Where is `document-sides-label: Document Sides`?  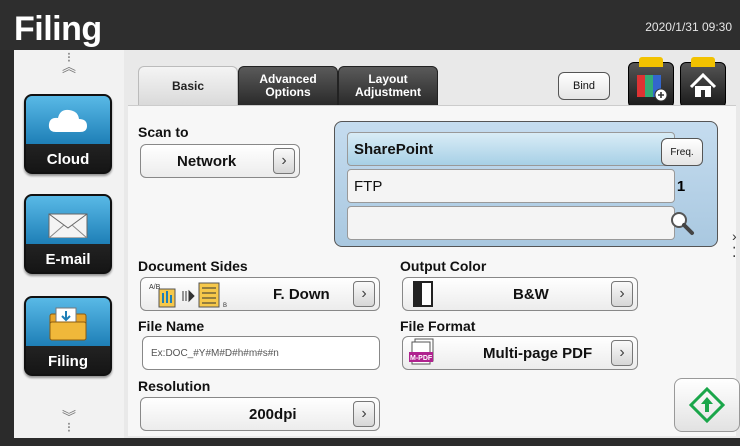
document-sides-label: Document Sides is located at coordinates (193, 266).